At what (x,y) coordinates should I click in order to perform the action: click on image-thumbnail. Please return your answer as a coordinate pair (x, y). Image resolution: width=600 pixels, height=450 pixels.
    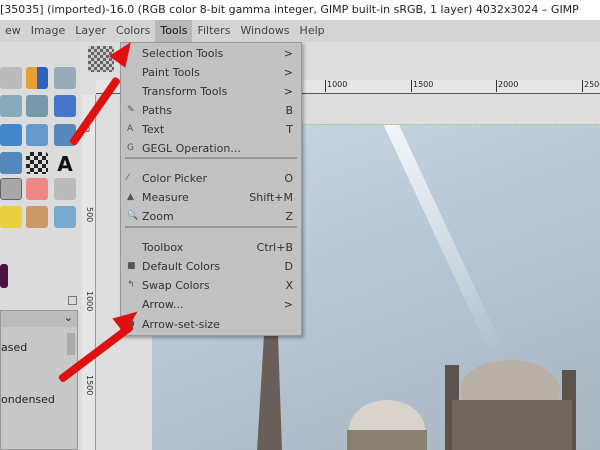
    Looking at the image, I should click on (101, 59).